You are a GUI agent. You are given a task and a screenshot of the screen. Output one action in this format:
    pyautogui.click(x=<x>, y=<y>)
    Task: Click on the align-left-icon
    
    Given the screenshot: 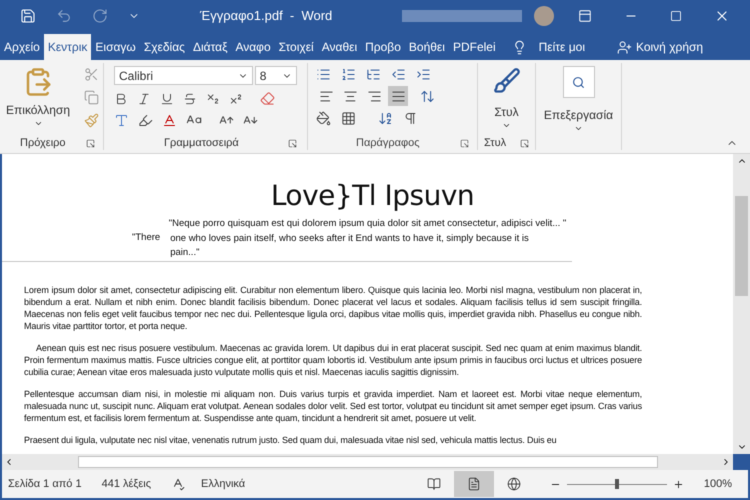 What is the action you would take?
    pyautogui.click(x=326, y=96)
    